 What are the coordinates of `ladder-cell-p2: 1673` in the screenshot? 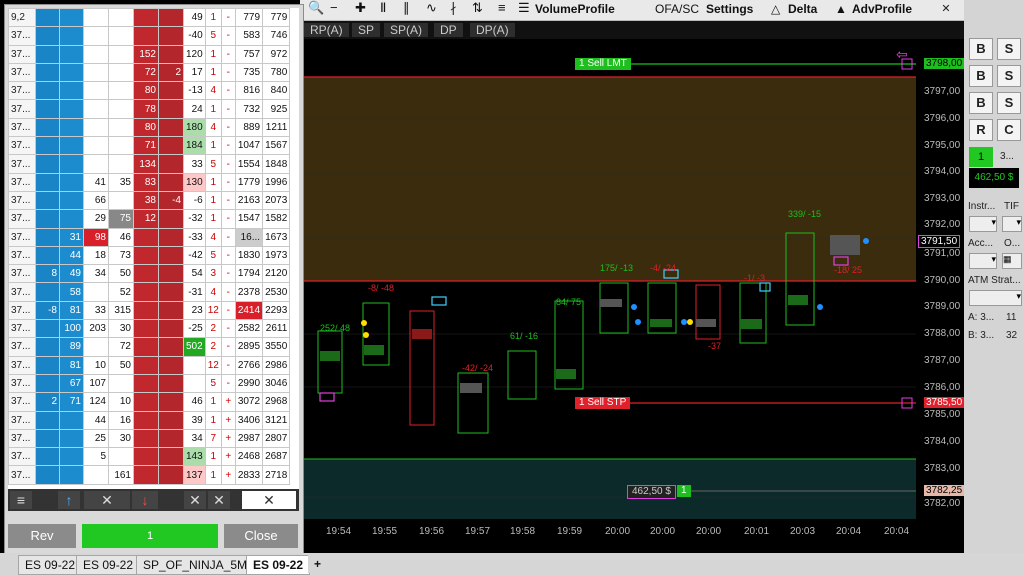 It's located at (276, 237).